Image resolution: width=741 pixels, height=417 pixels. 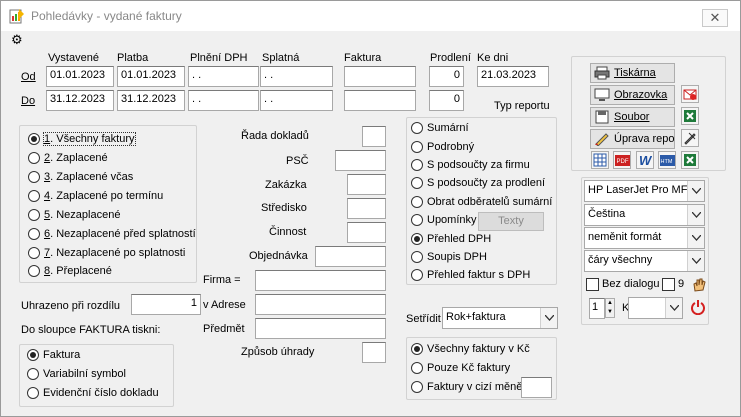 I want to click on report-option-prehled-dph: Přehled DPH, so click(x=451, y=239).